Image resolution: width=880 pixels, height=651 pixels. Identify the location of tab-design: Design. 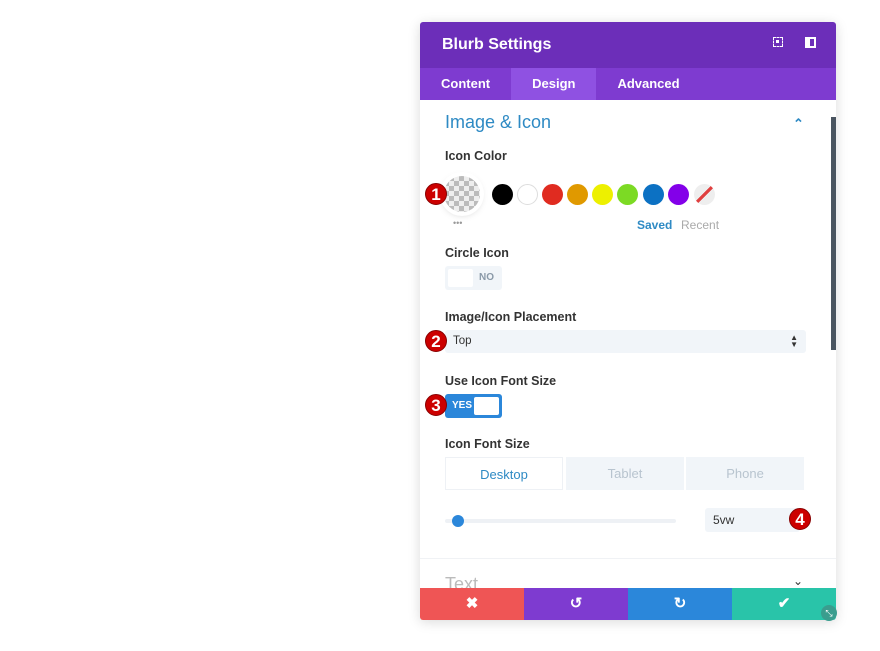
(554, 84).